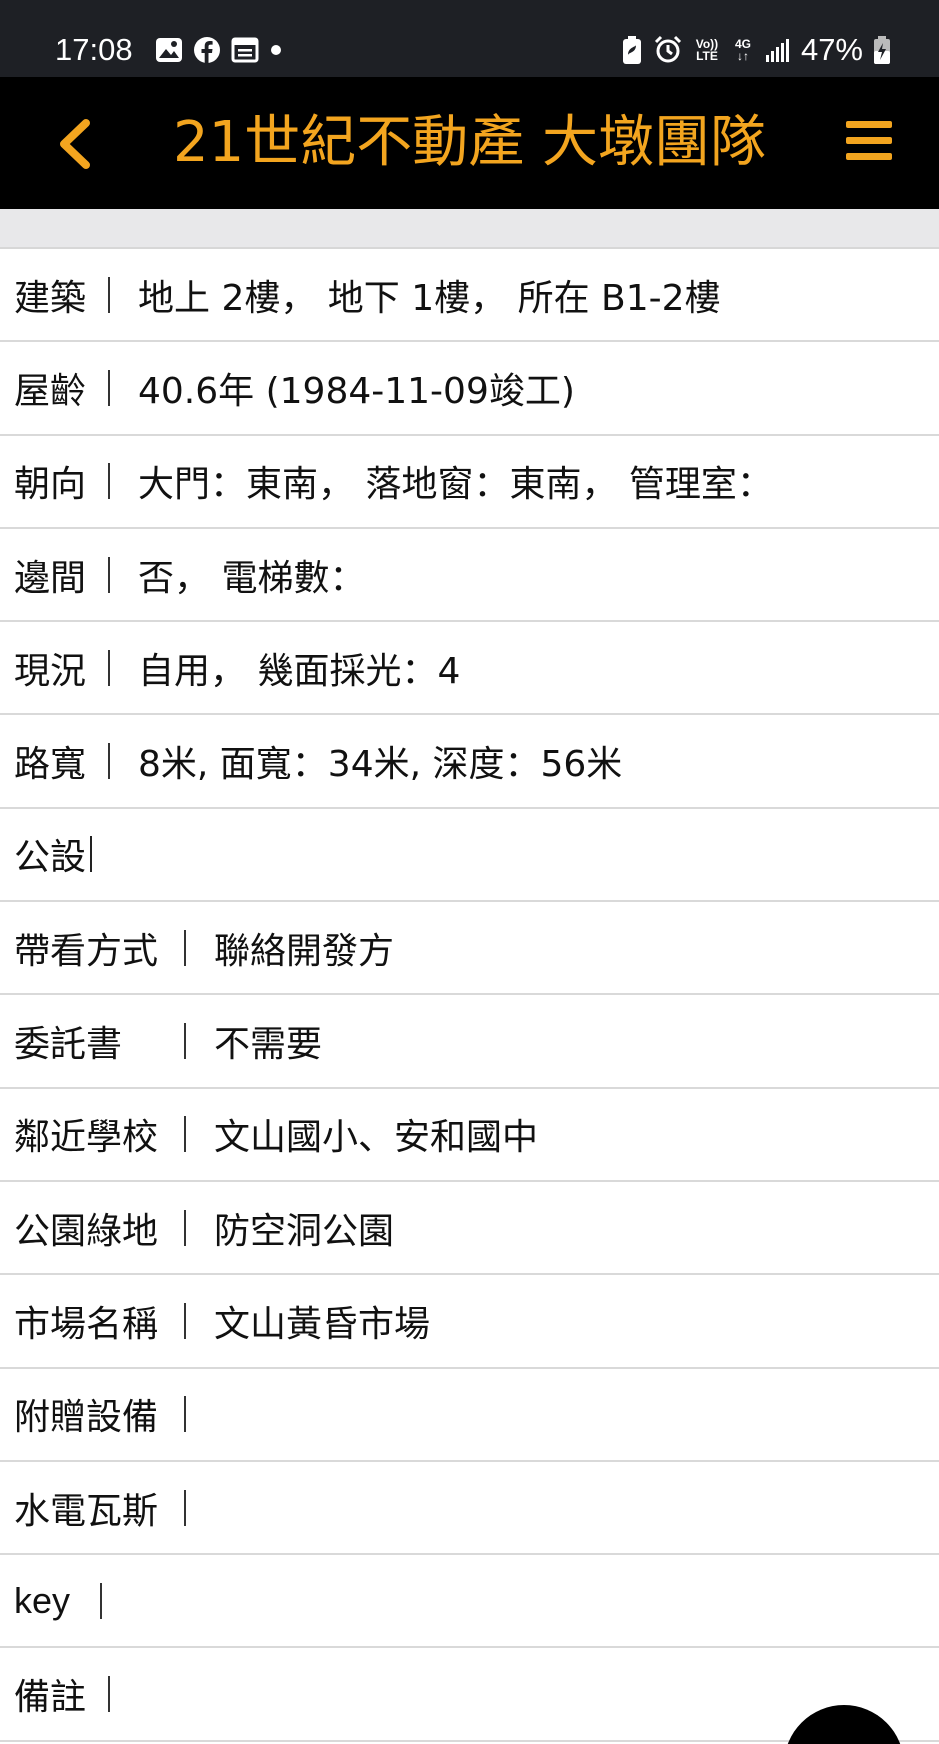 This screenshot has width=939, height=1744. I want to click on row-label: 建築, so click(50, 298).